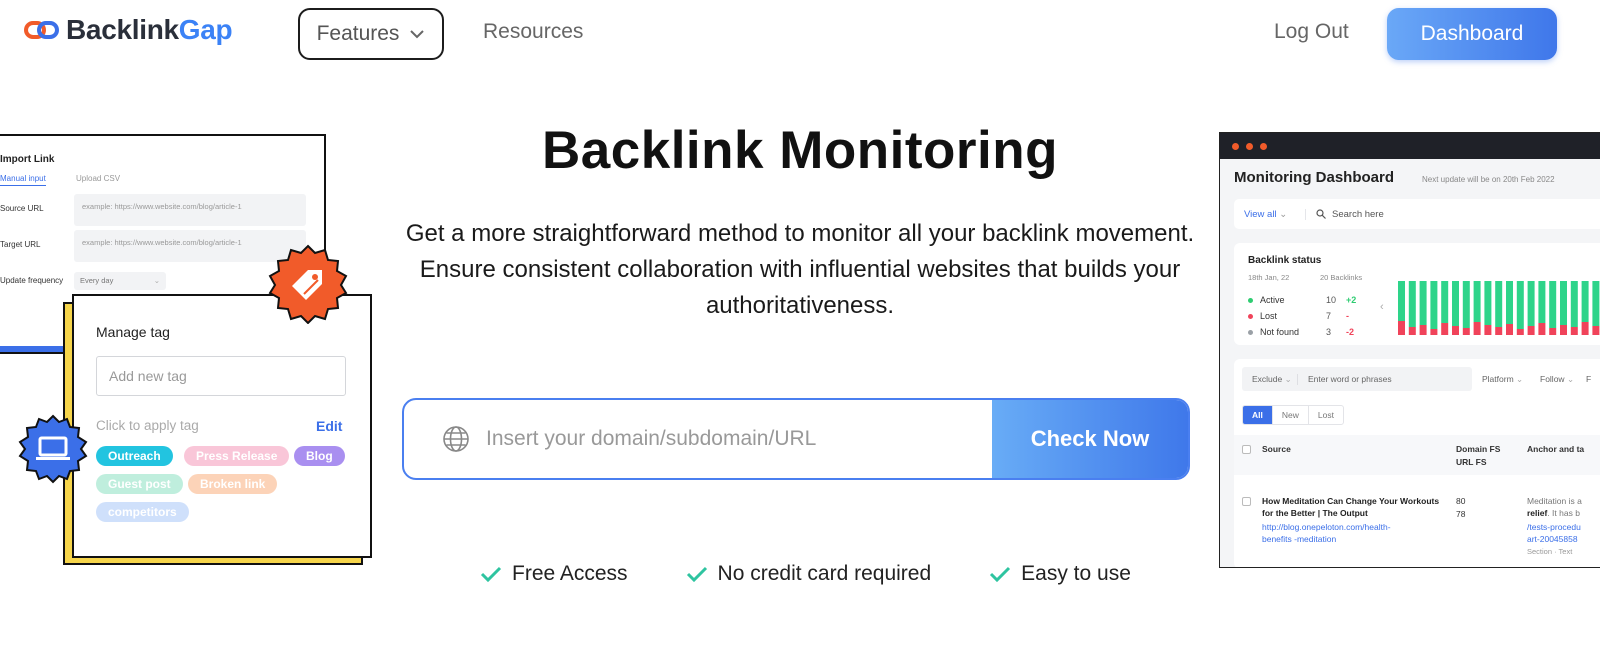 The width and height of the screenshot is (1600, 652). I want to click on row-target-url: /tests-procedu art-20045858, so click(1554, 533).